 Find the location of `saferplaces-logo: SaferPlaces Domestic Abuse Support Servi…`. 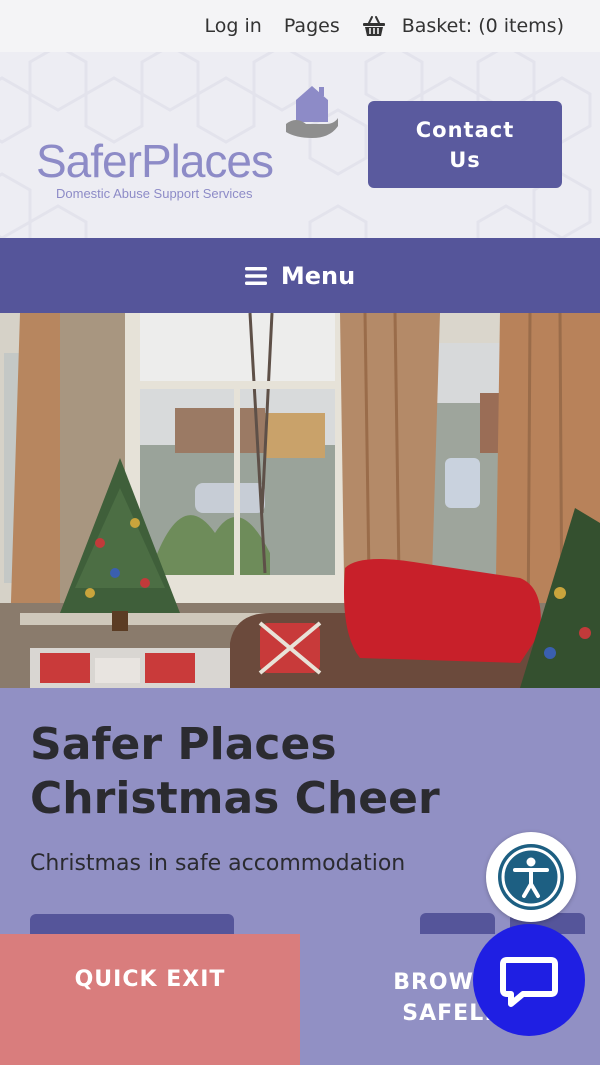

saferplaces-logo: SaferPlaces Domestic Abuse Support Servi… is located at coordinates (187, 157).